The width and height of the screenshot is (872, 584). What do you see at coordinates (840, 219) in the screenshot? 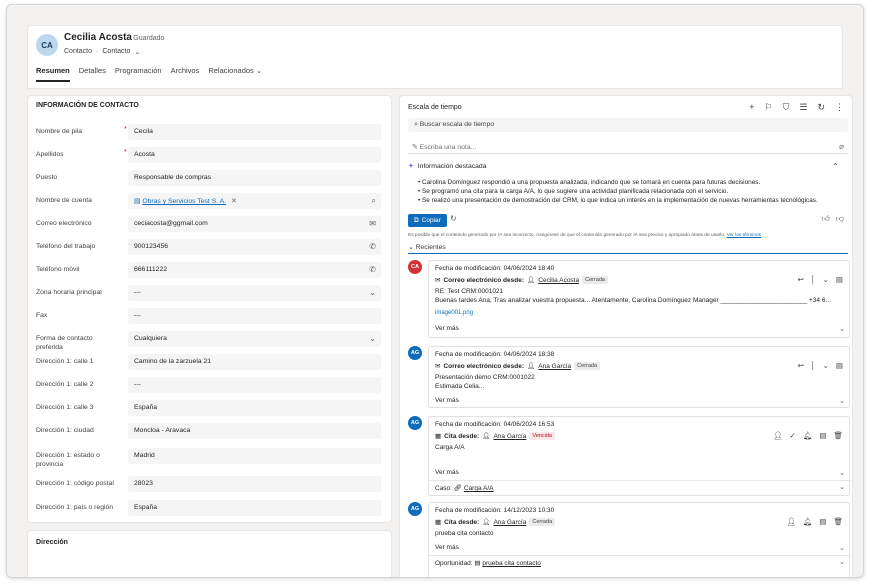
I see `thumbs-down-icon: 👎︎` at bounding box center [840, 219].